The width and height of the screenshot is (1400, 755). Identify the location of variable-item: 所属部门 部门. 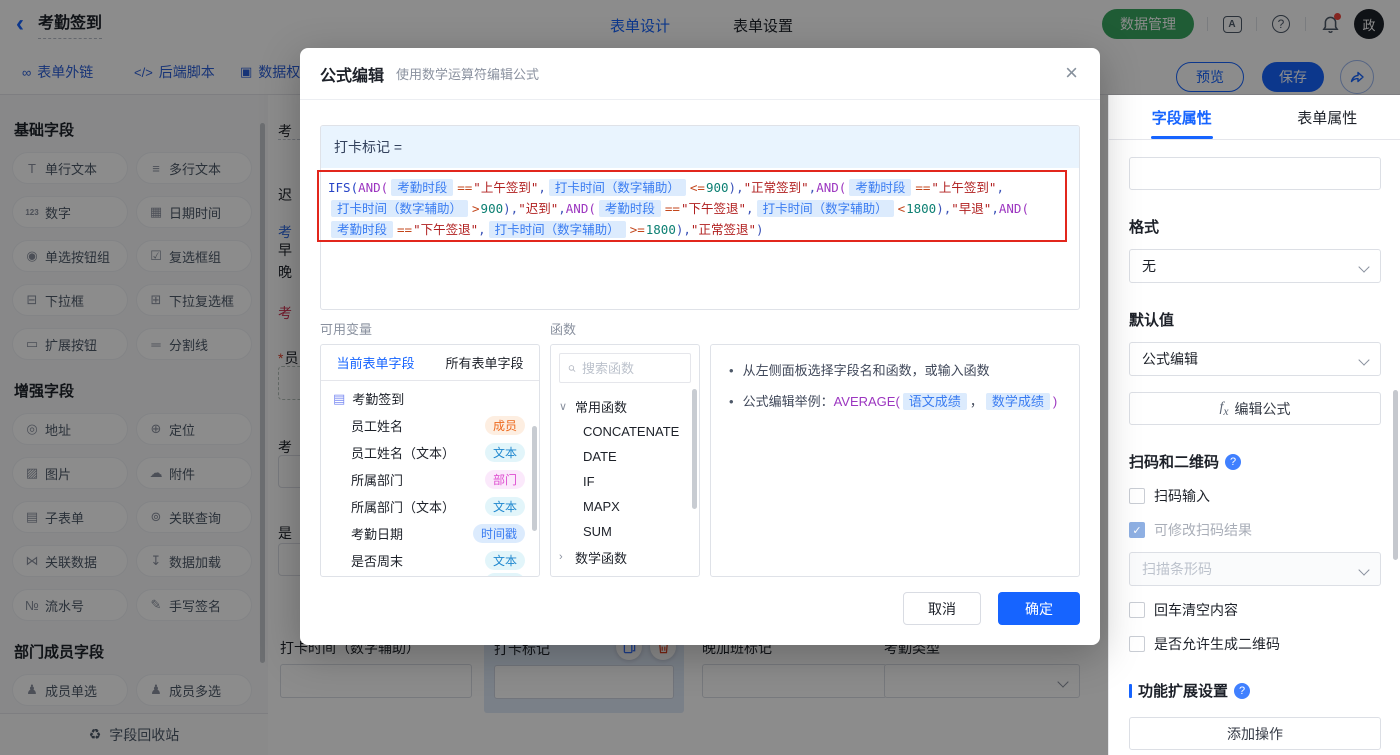
(430, 479).